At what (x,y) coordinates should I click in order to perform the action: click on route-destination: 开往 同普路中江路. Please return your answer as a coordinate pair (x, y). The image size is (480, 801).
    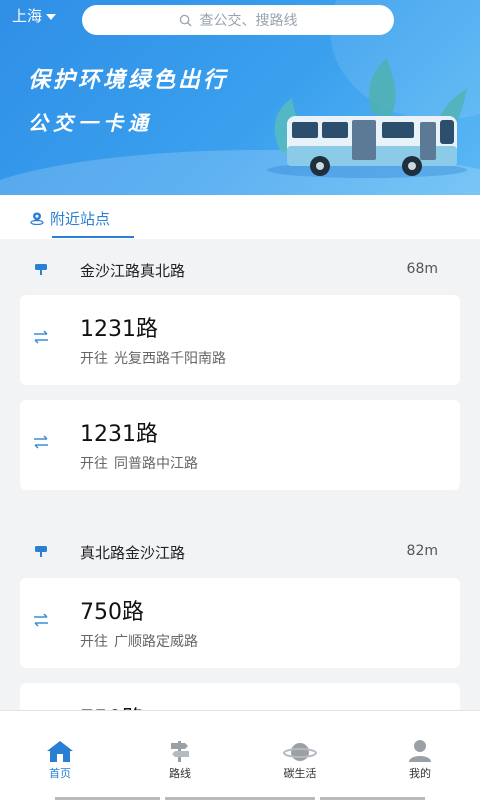
    Looking at the image, I should click on (139, 463).